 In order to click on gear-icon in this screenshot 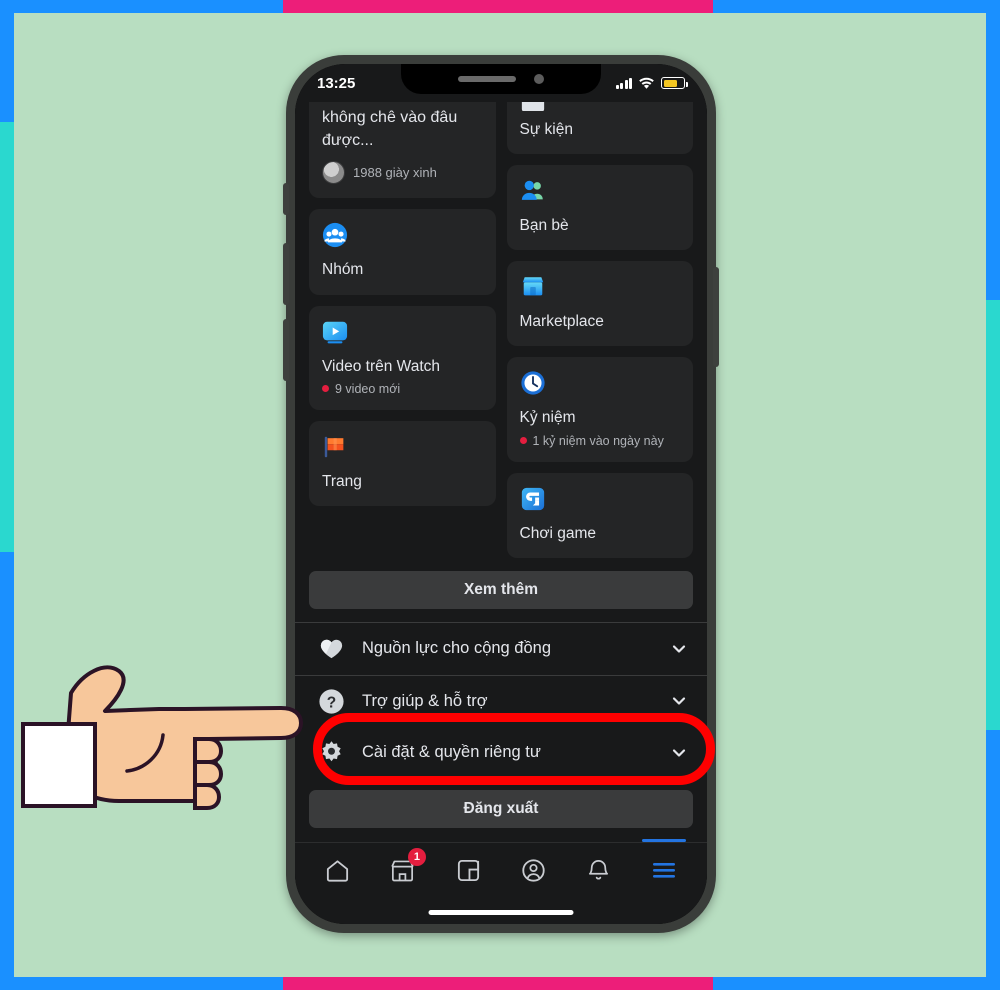, I will do `click(331, 751)`.